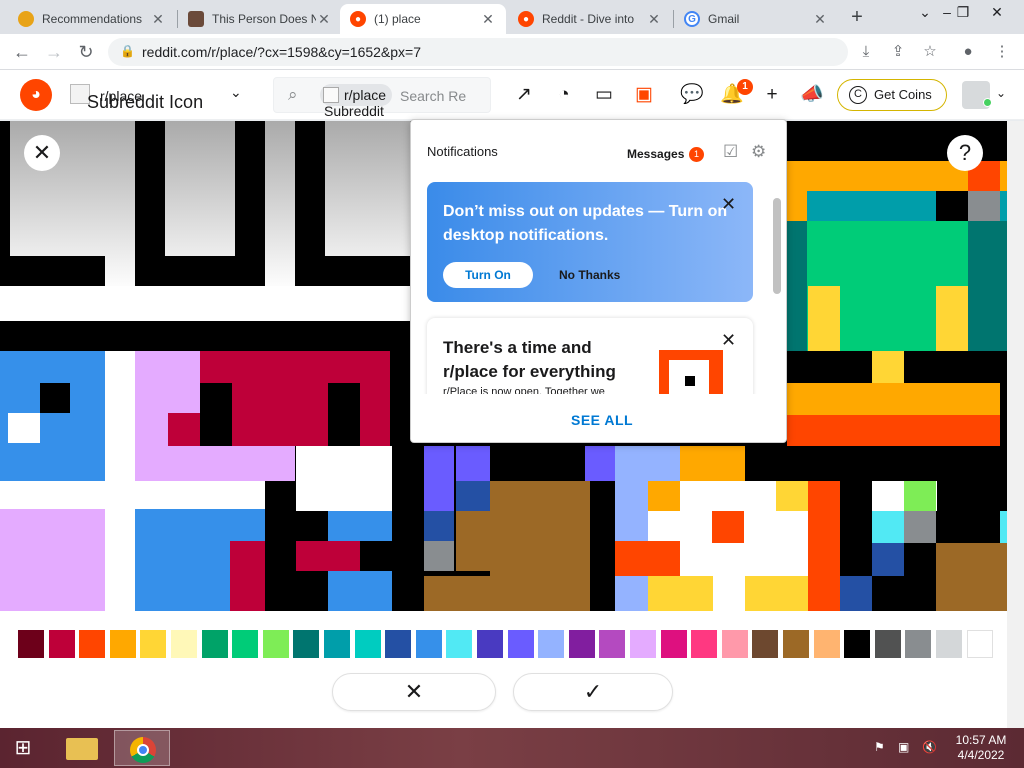 This screenshot has height=768, width=1024. Describe the element at coordinates (142, 748) in the screenshot. I see `chrome-taskbar-icon` at that location.